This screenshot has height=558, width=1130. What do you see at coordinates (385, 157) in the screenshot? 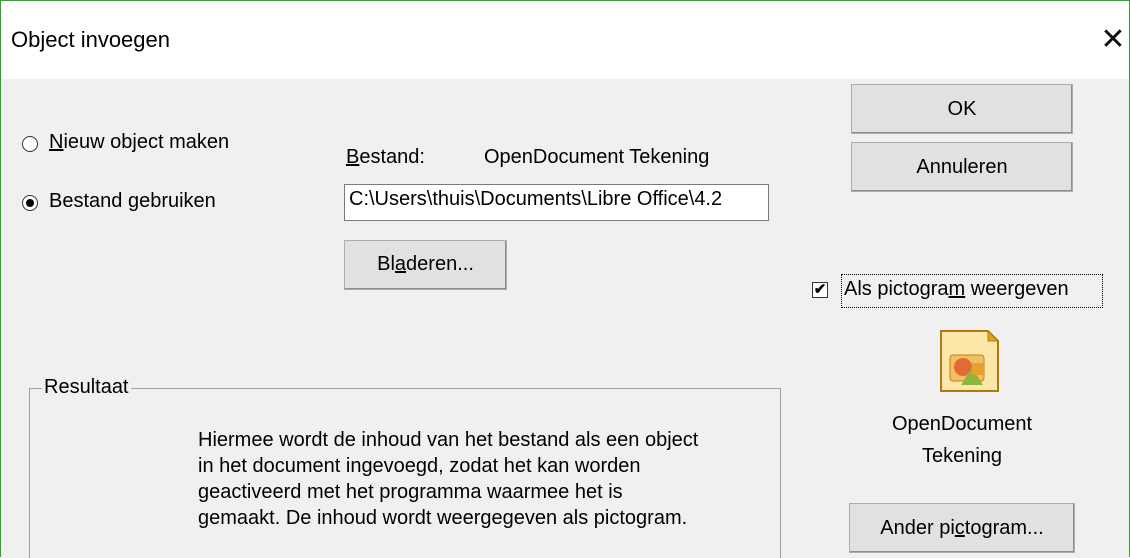
I see `file-label: Bestand:` at bounding box center [385, 157].